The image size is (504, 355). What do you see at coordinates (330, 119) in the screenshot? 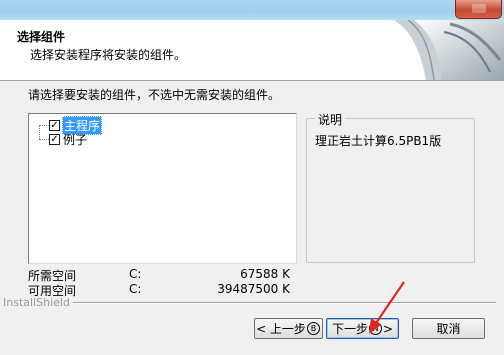
I see `description-title: 说明` at bounding box center [330, 119].